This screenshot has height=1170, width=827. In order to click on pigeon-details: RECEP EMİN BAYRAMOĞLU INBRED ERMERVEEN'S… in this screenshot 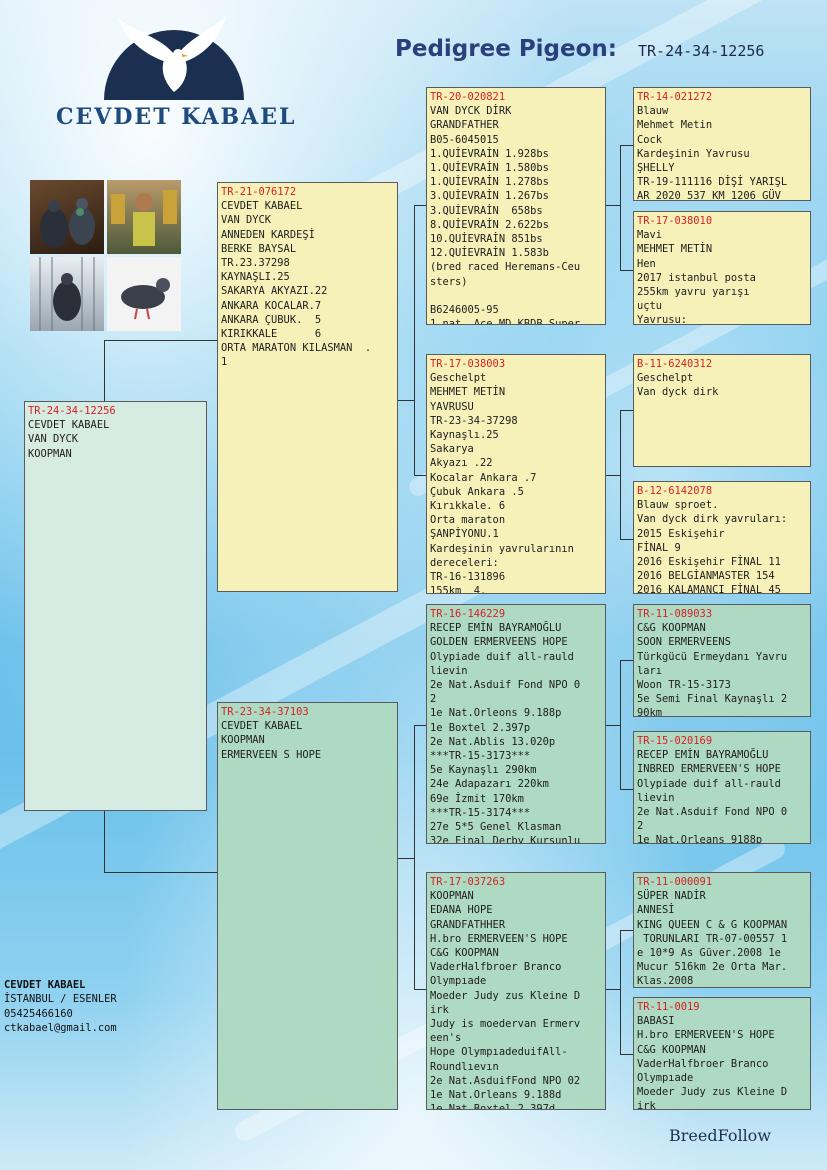, I will do `click(712, 796)`.